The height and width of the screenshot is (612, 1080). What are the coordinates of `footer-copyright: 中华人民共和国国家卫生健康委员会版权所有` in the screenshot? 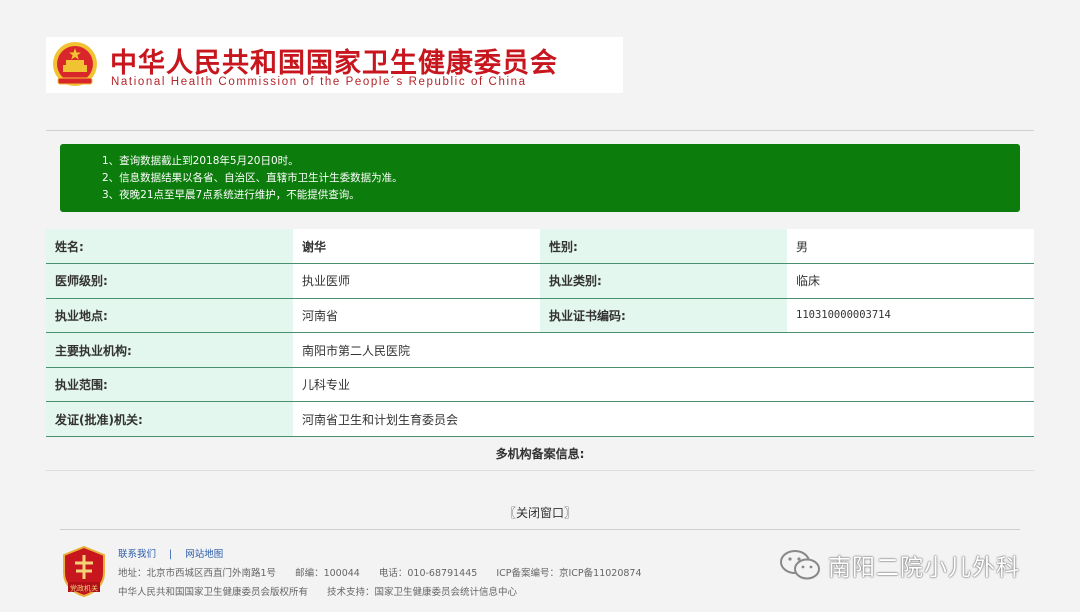 It's located at (213, 592).